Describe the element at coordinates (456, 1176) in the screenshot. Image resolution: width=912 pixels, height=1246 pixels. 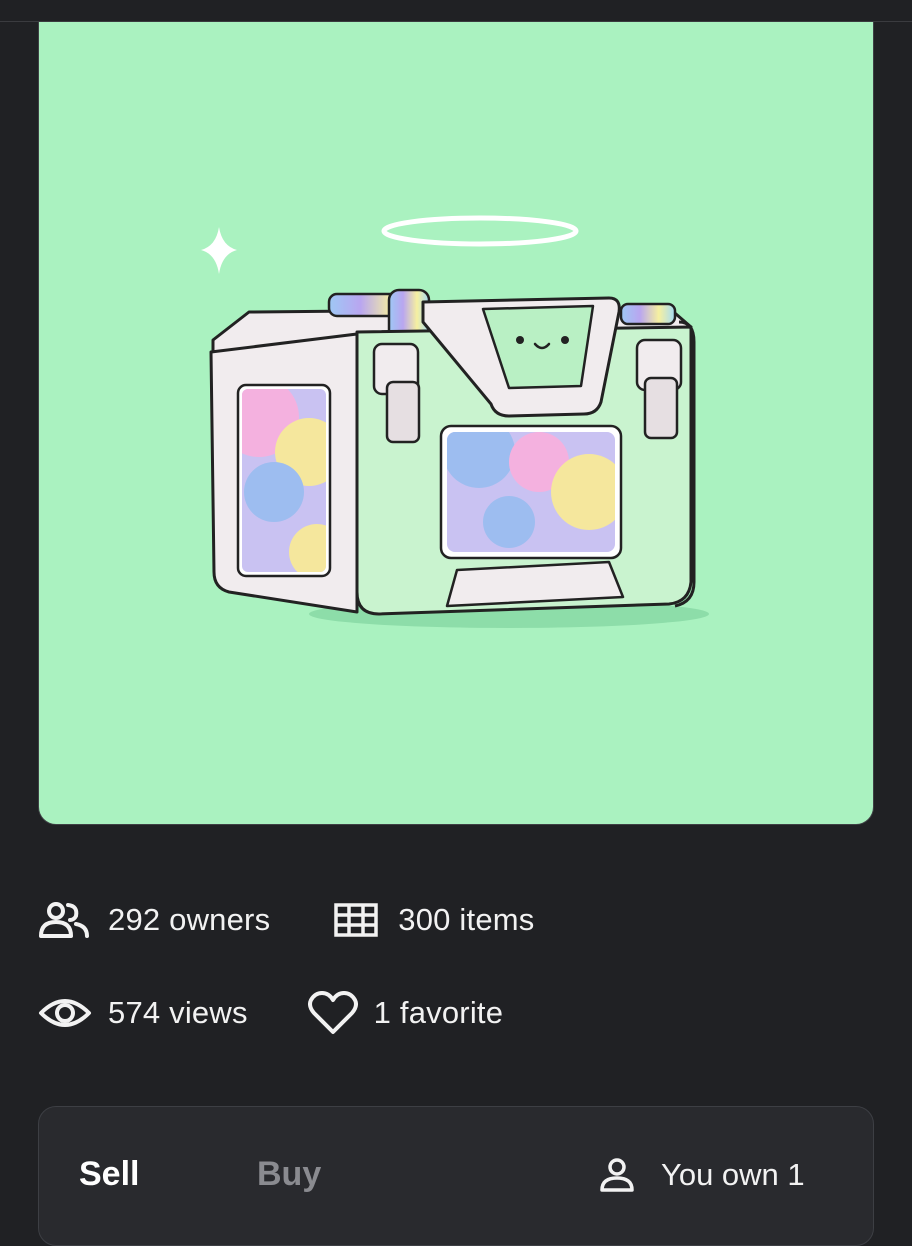
I see `trade-panel: Sell Buy You own 1` at that location.